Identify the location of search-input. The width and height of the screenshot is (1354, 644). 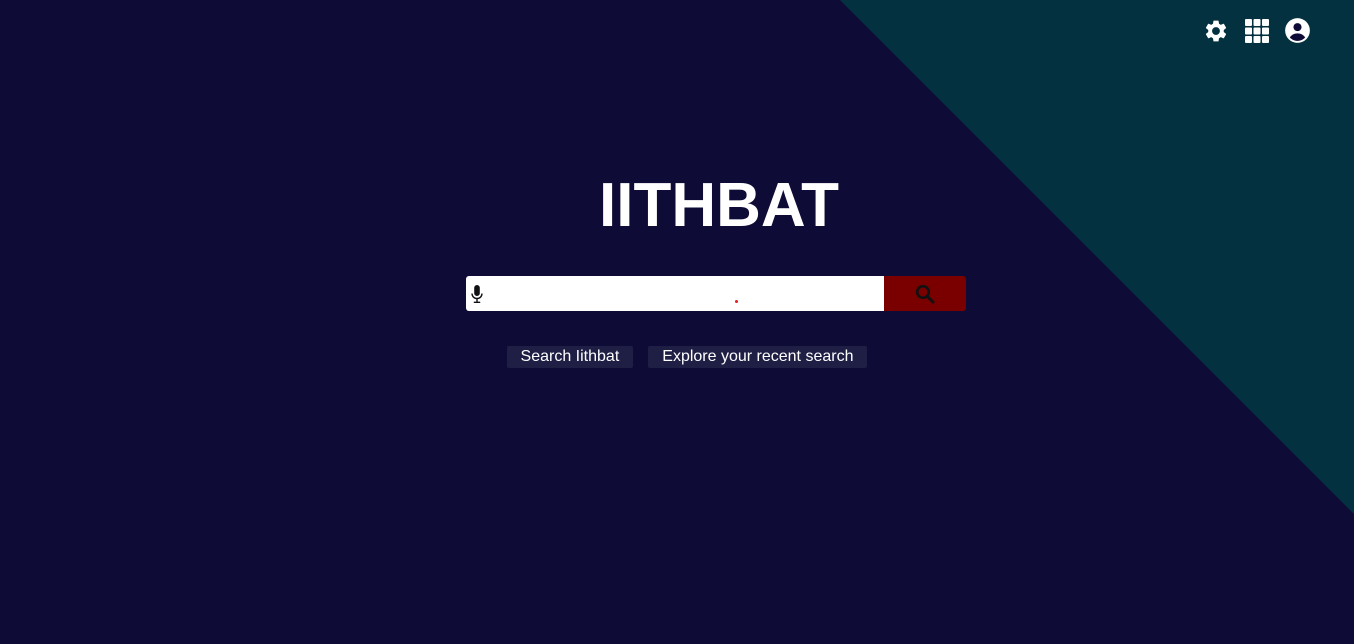
(685, 293).